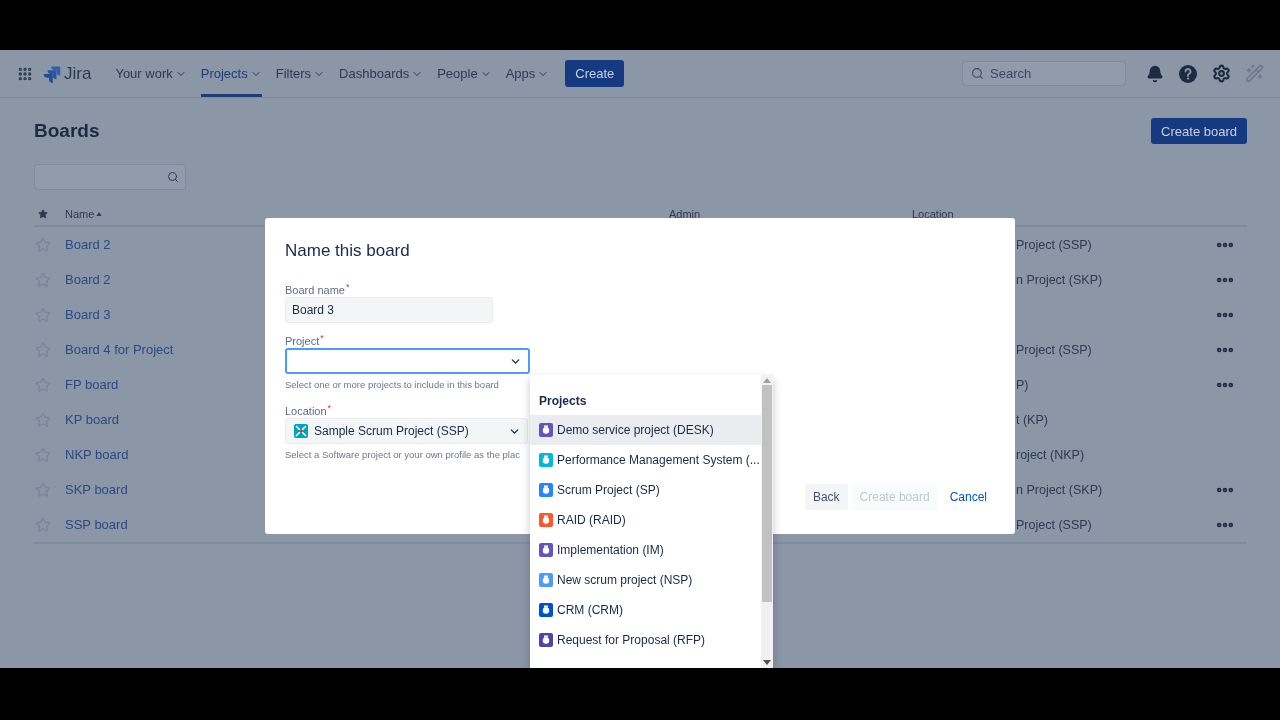 Image resolution: width=1280 pixels, height=720 pixels. Describe the element at coordinates (1221, 73) in the screenshot. I see `settings-icon` at that location.